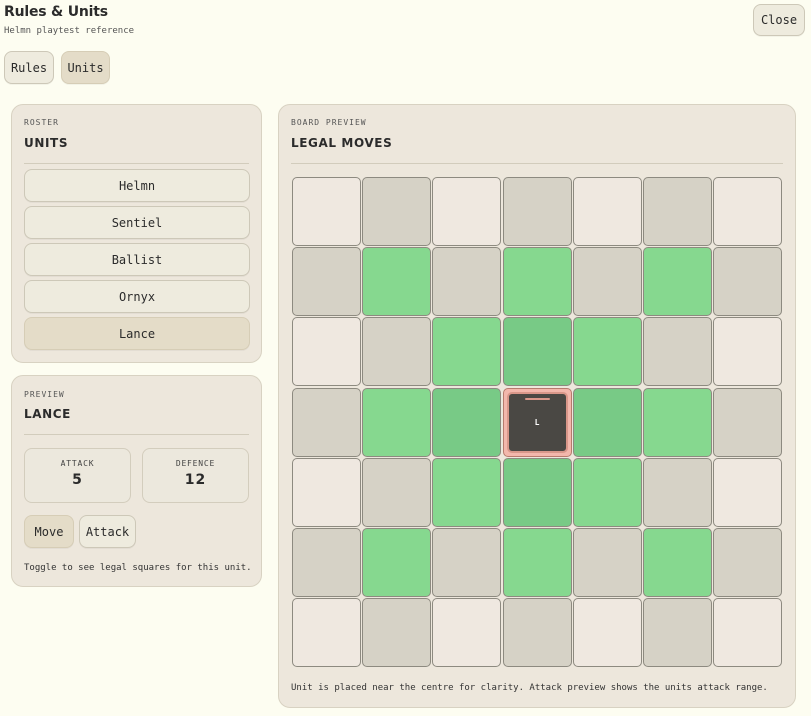 The width and height of the screenshot is (811, 716). I want to click on page-subtitle: Helmn playtest reference, so click(69, 31).